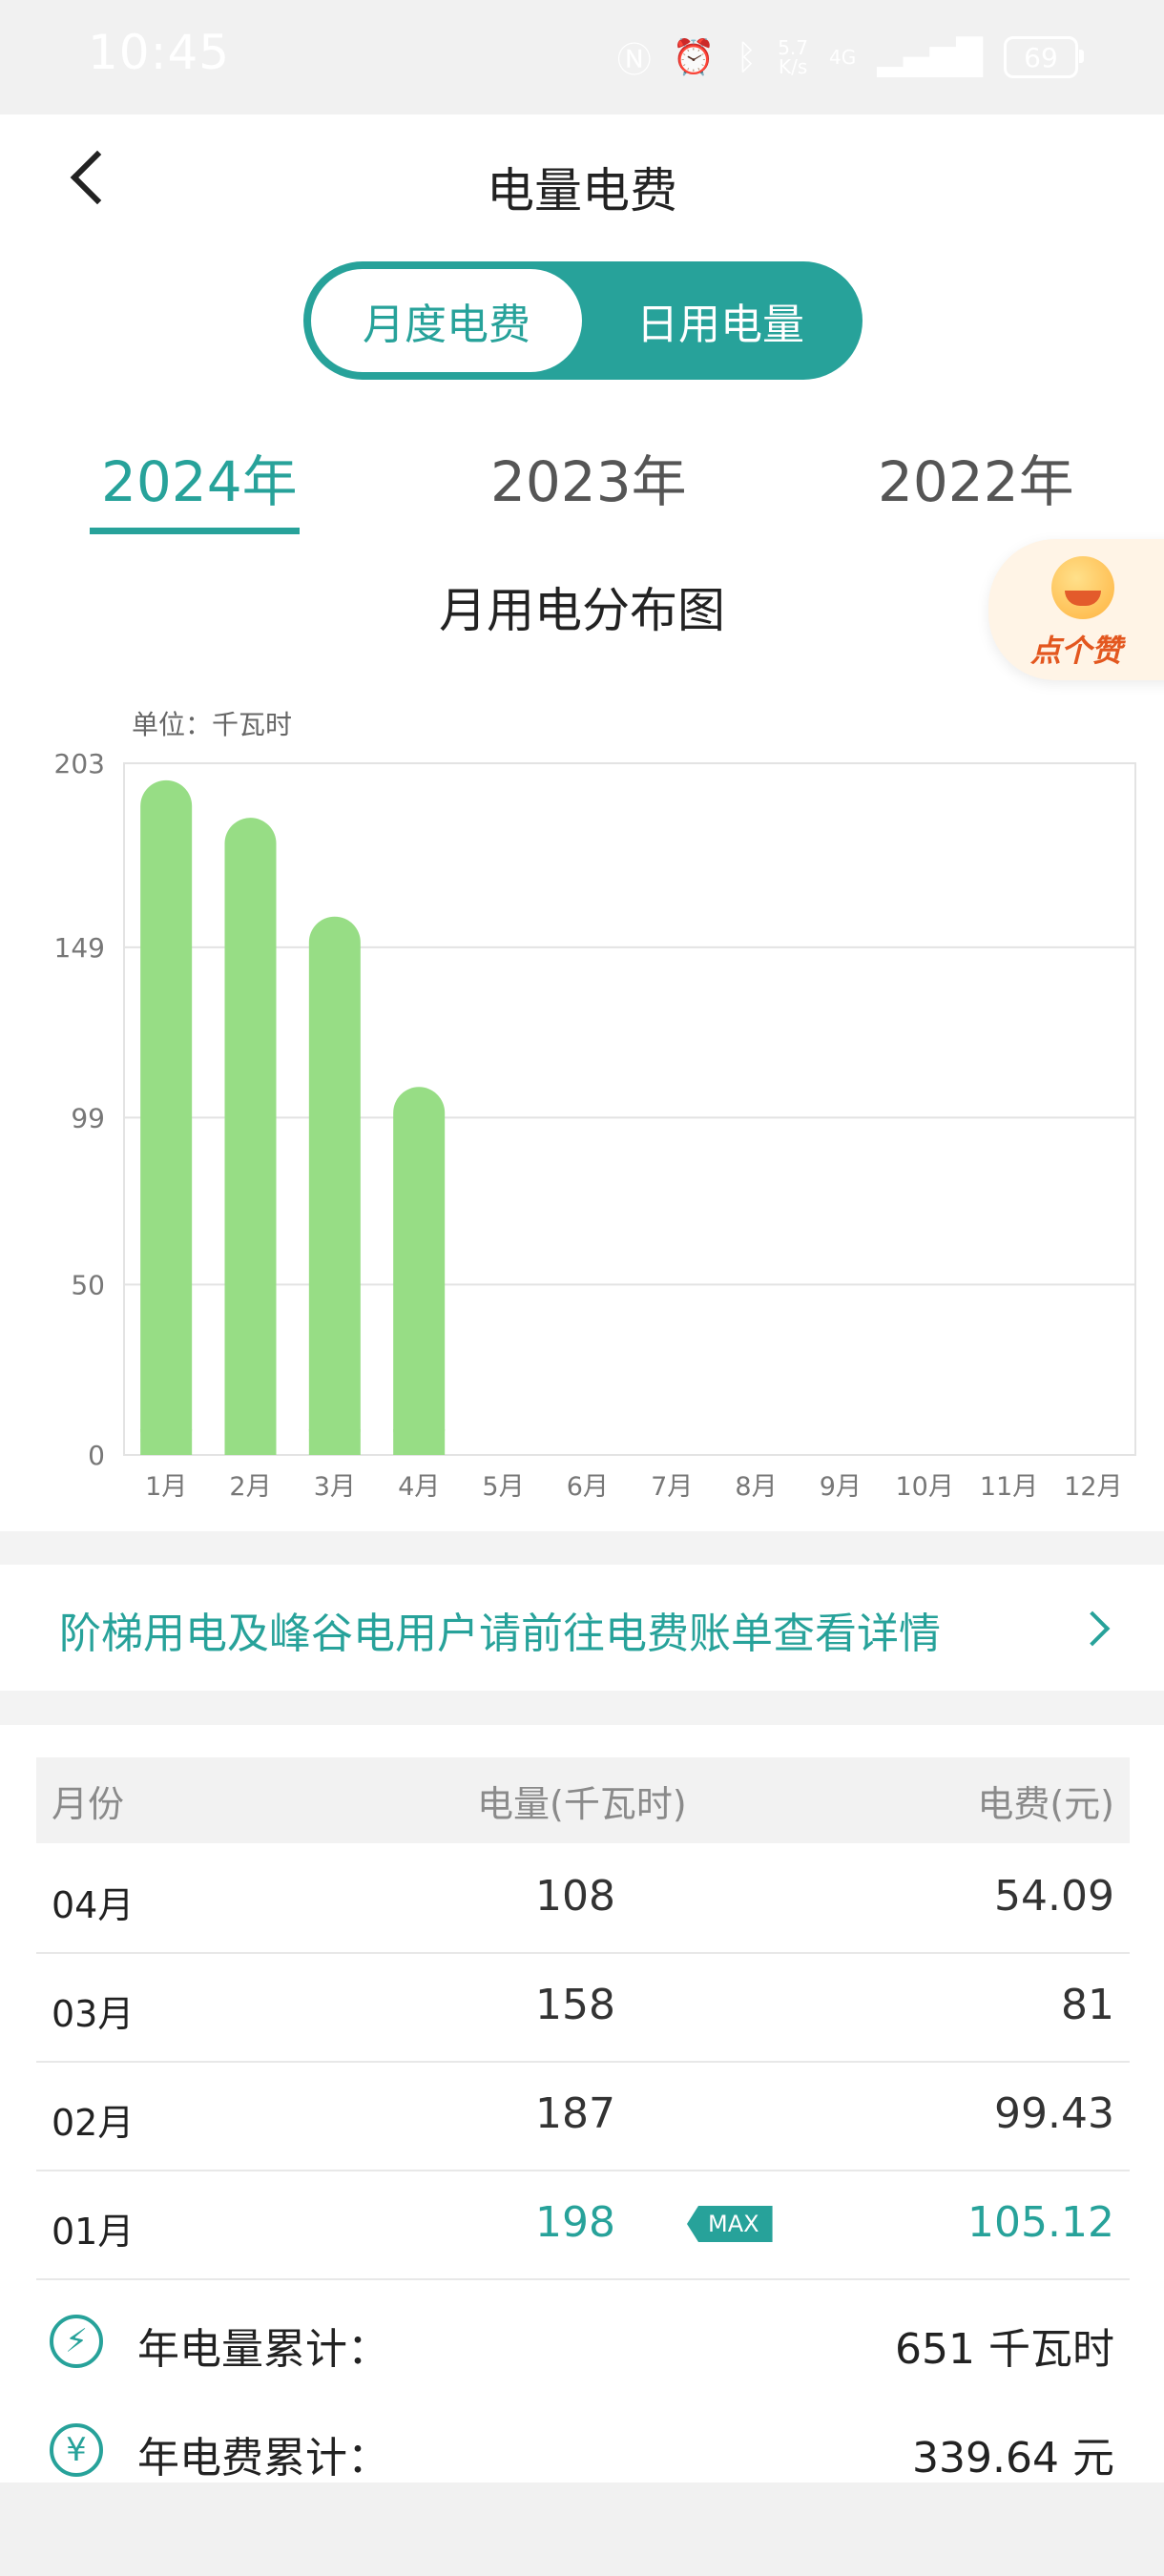 This screenshot has height=2576, width=1164. Describe the element at coordinates (747, 57) in the screenshot. I see `bluetooth-icon: ᛒ` at that location.